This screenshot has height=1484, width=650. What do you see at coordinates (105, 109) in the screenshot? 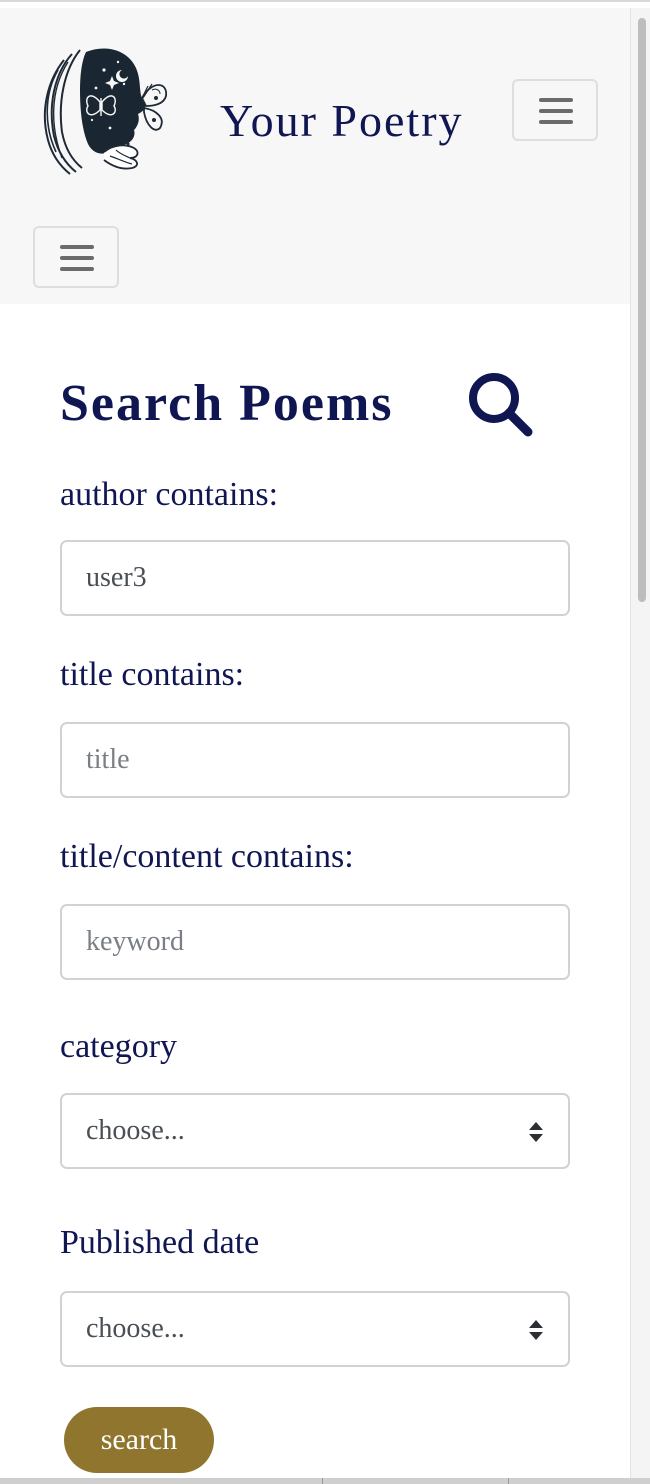
I see `poet-butterfly-logo-icon` at bounding box center [105, 109].